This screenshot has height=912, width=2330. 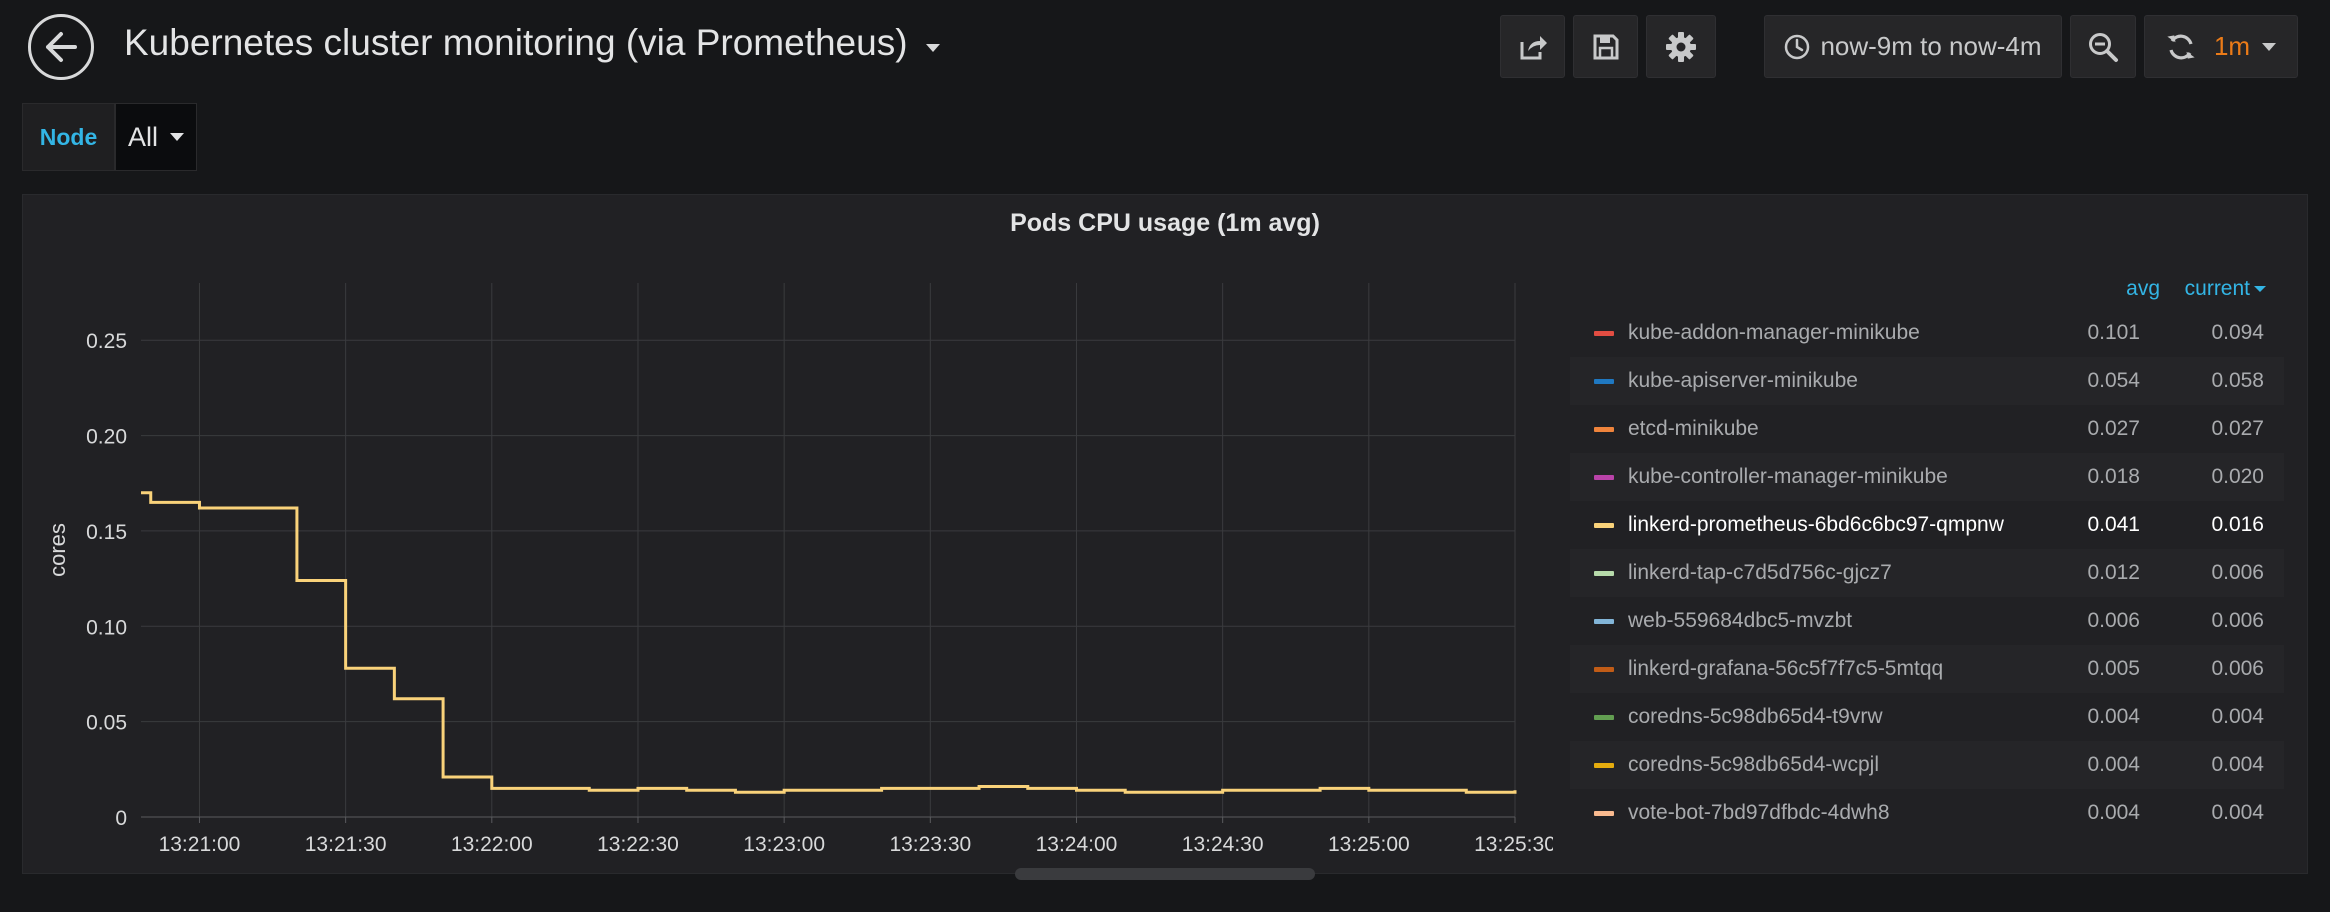 What do you see at coordinates (2113, 620) in the screenshot?
I see `legend-avg-value: 0.006` at bounding box center [2113, 620].